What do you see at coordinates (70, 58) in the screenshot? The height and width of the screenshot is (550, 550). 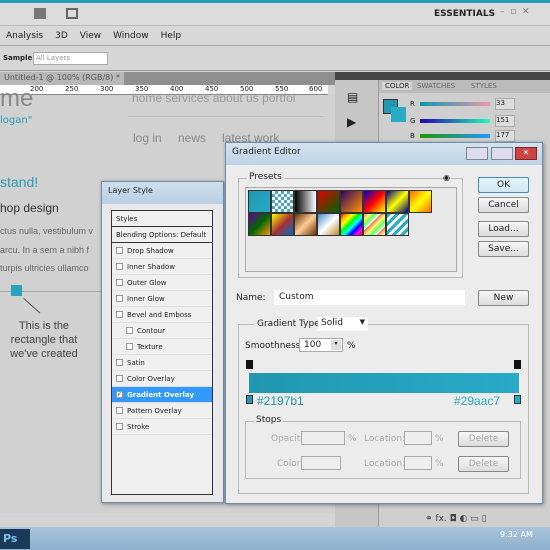 I see `sample-select: All Layers` at bounding box center [70, 58].